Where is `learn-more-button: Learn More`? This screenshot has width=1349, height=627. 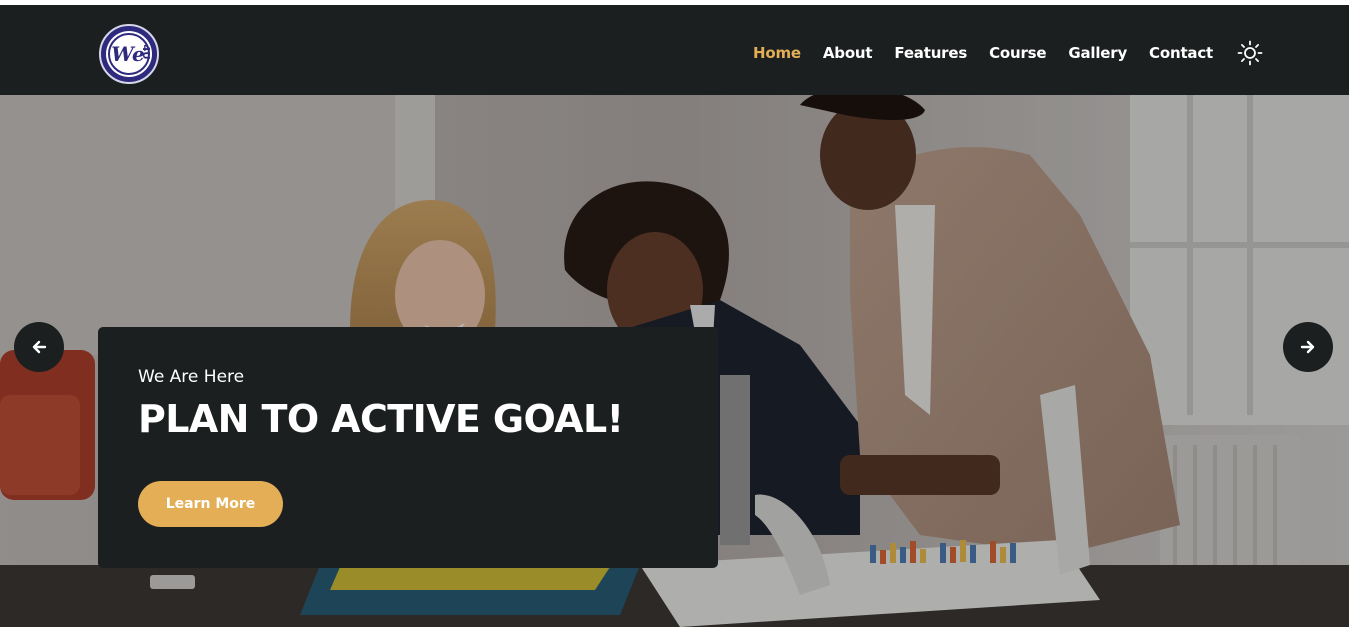 learn-more-button: Learn More is located at coordinates (210, 504).